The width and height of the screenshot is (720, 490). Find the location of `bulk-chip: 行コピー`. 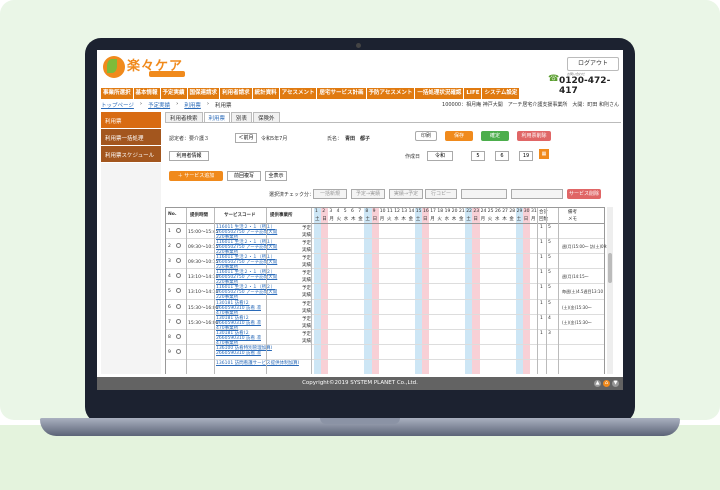

bulk-chip: 行コピー is located at coordinates (441, 194).